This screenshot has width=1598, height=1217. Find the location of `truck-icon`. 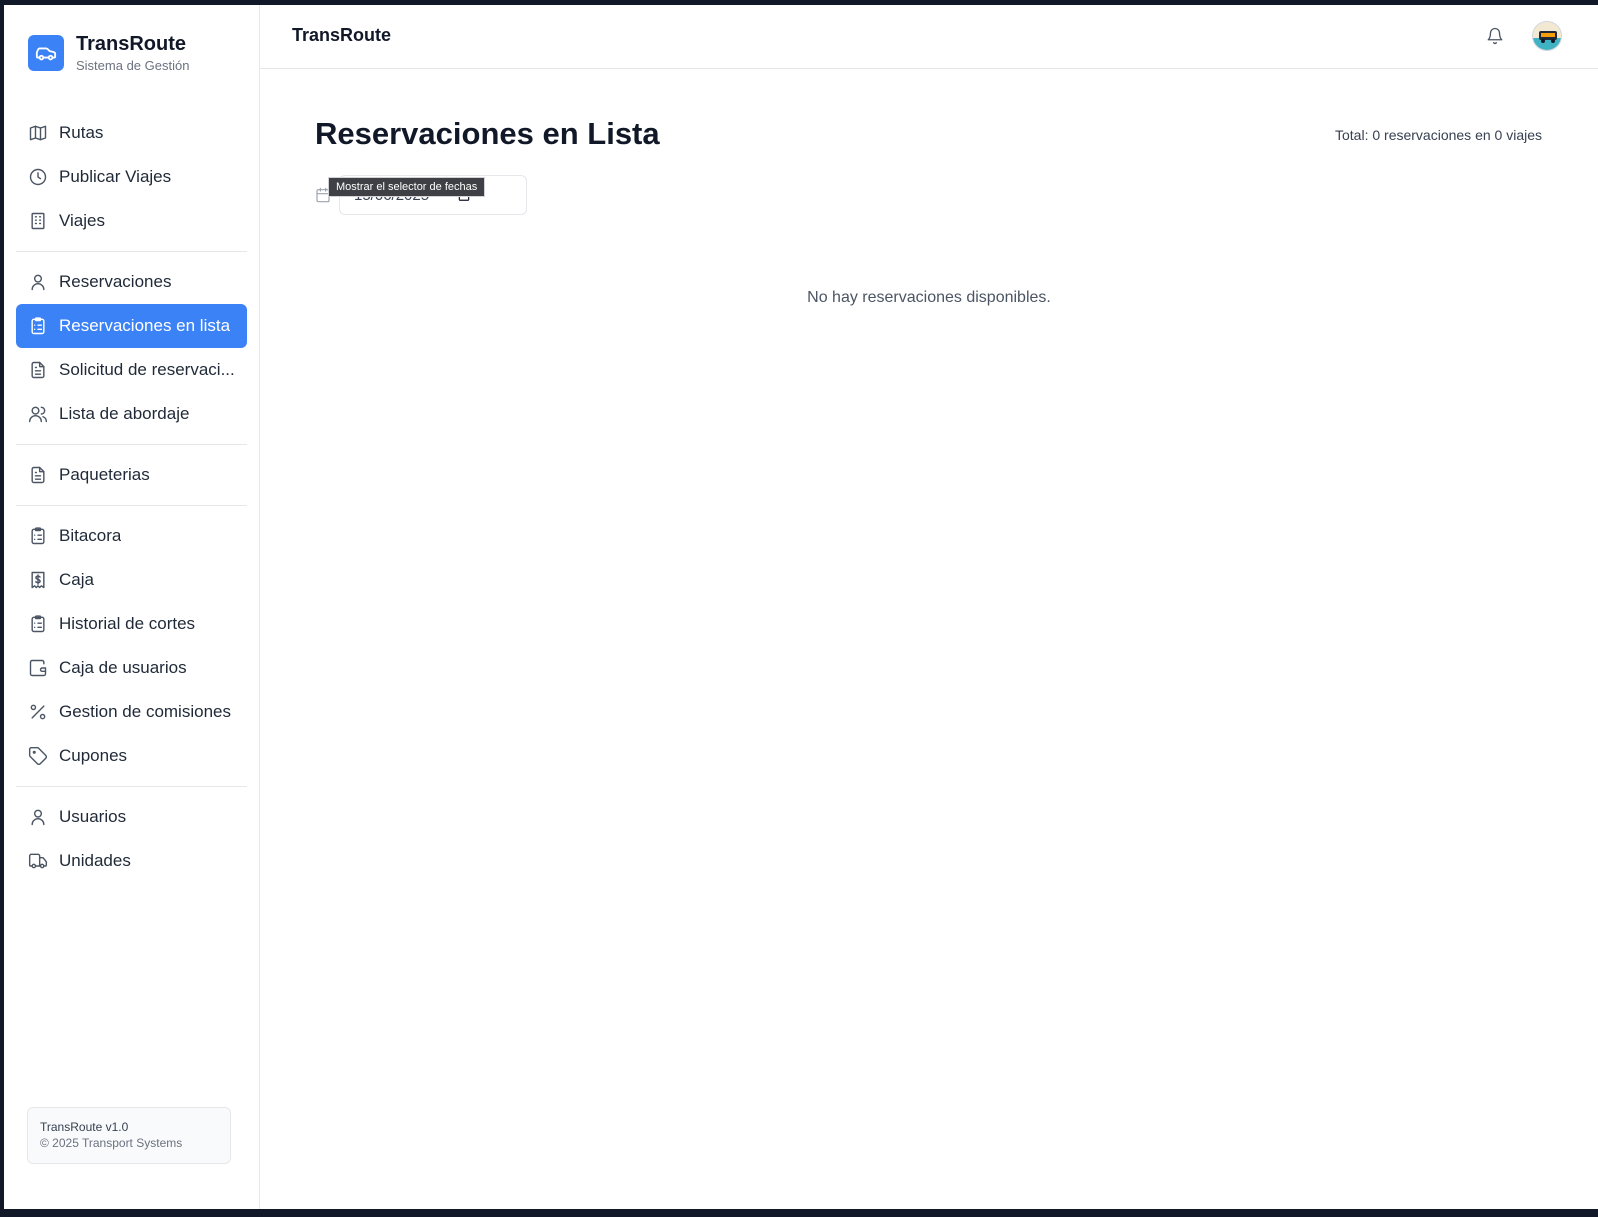

truck-icon is located at coordinates (38, 861).